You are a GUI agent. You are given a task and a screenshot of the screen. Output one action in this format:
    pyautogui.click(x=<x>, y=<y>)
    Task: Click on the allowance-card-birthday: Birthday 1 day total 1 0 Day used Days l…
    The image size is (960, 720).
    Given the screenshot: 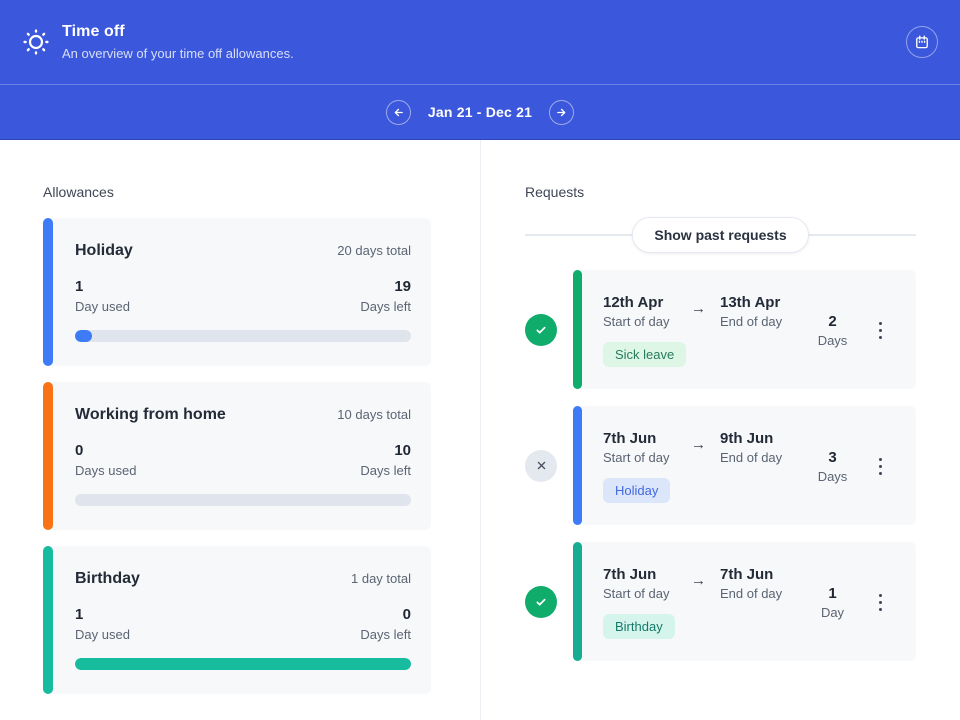 What is the action you would take?
    pyautogui.click(x=237, y=620)
    